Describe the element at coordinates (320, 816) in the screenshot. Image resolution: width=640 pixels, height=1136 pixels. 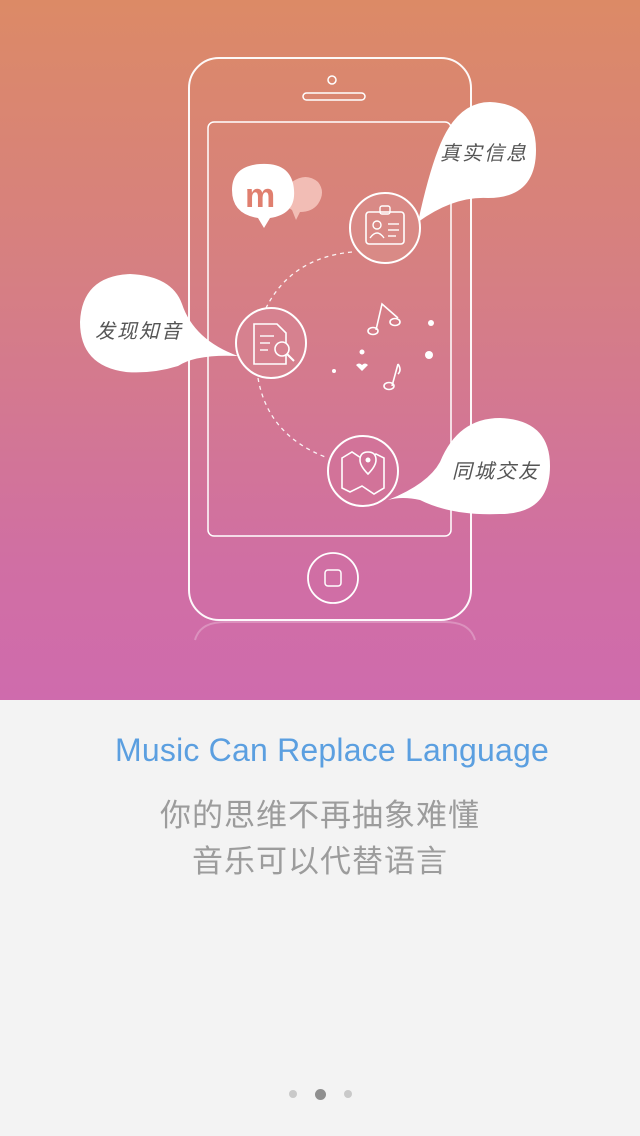
I see `subtitle-line-1: 你的思维不再抽象难懂` at that location.